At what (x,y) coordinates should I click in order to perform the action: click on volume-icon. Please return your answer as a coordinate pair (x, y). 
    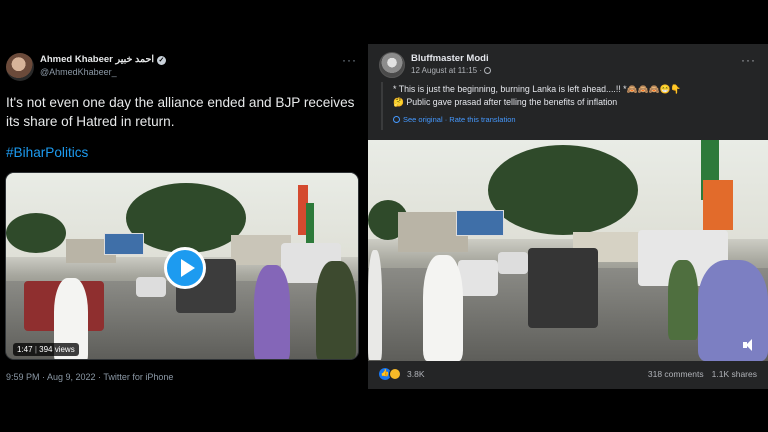
    Looking at the image, I should click on (749, 345).